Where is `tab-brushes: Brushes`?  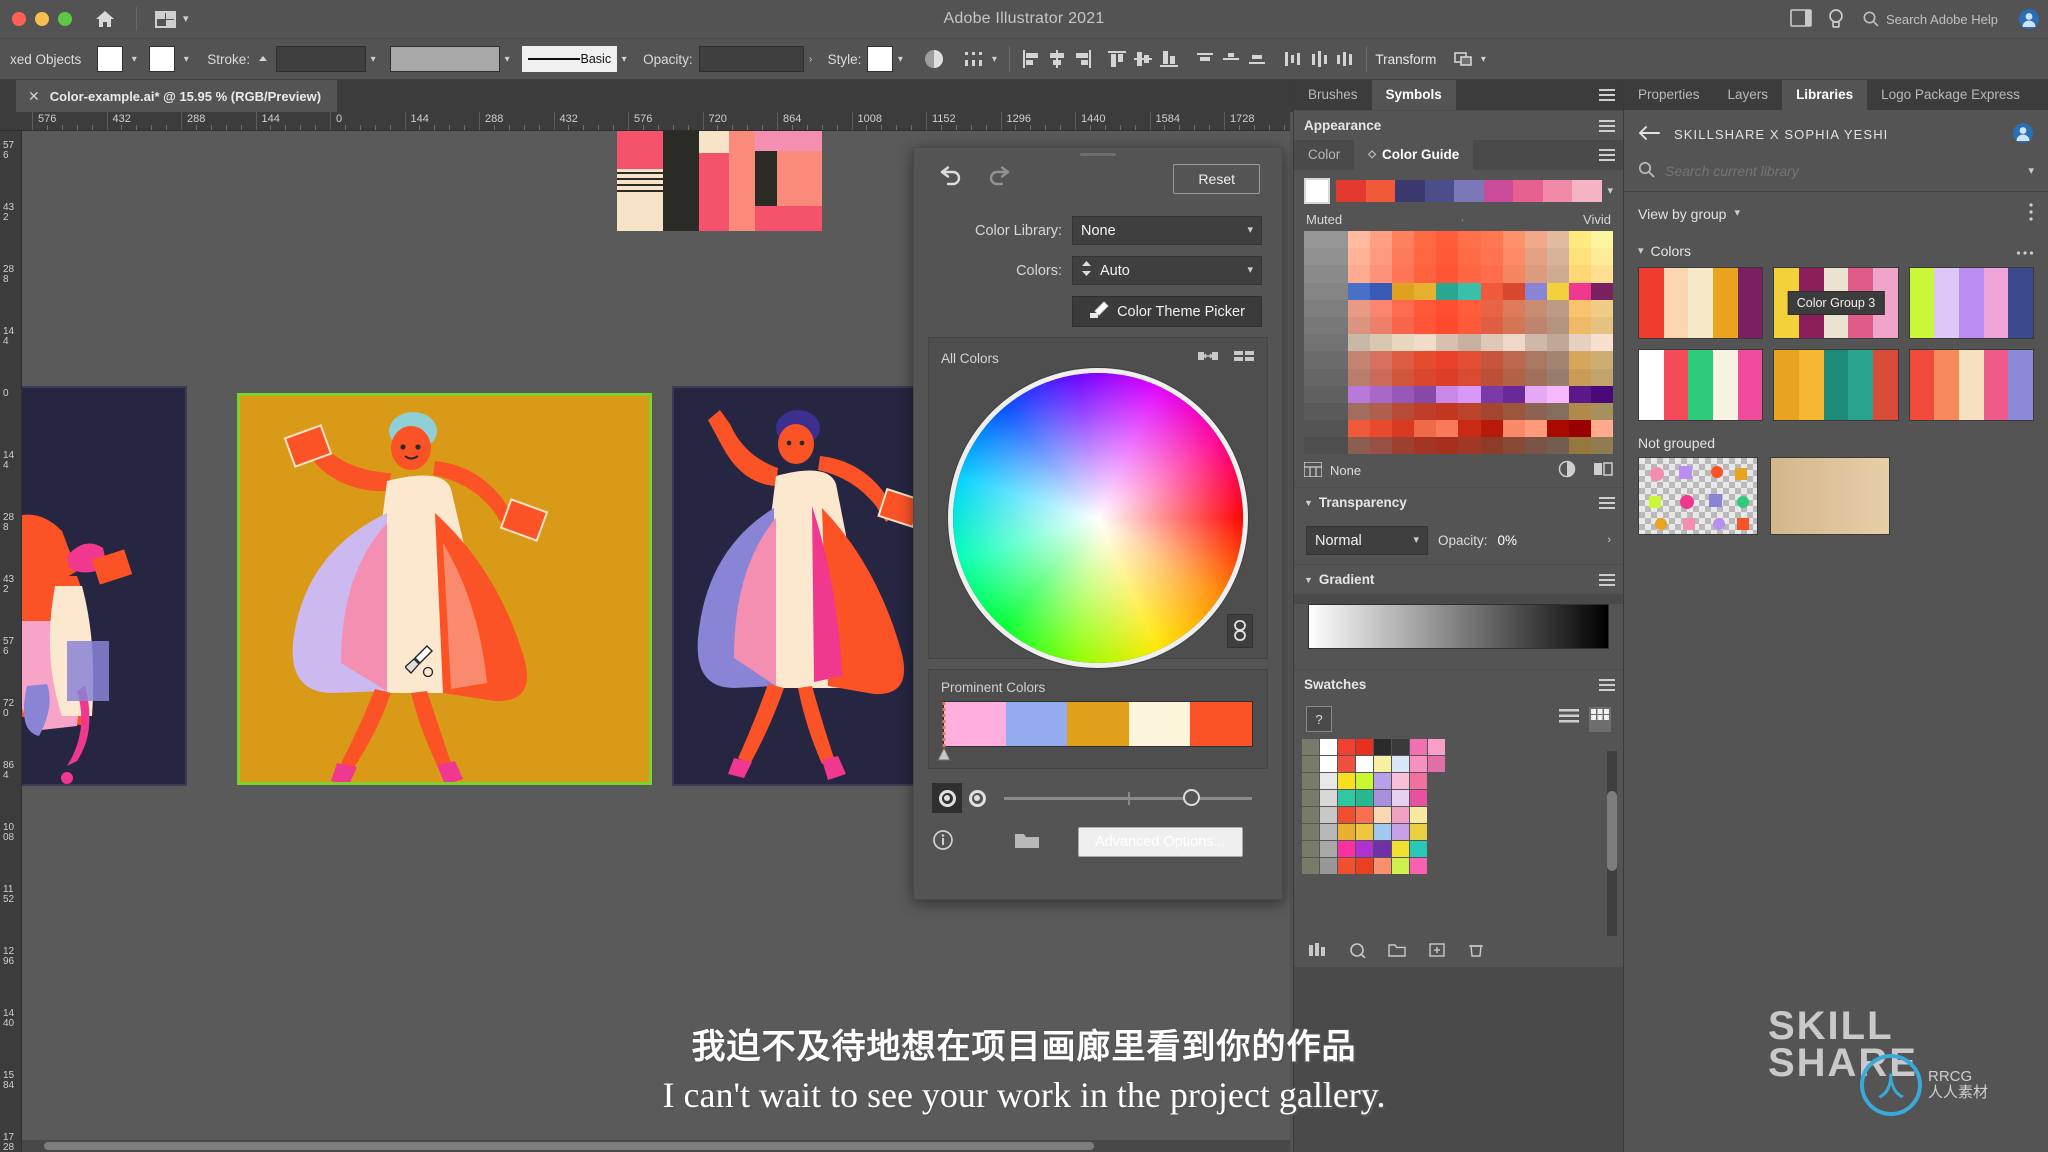 tab-brushes: Brushes is located at coordinates (1333, 95).